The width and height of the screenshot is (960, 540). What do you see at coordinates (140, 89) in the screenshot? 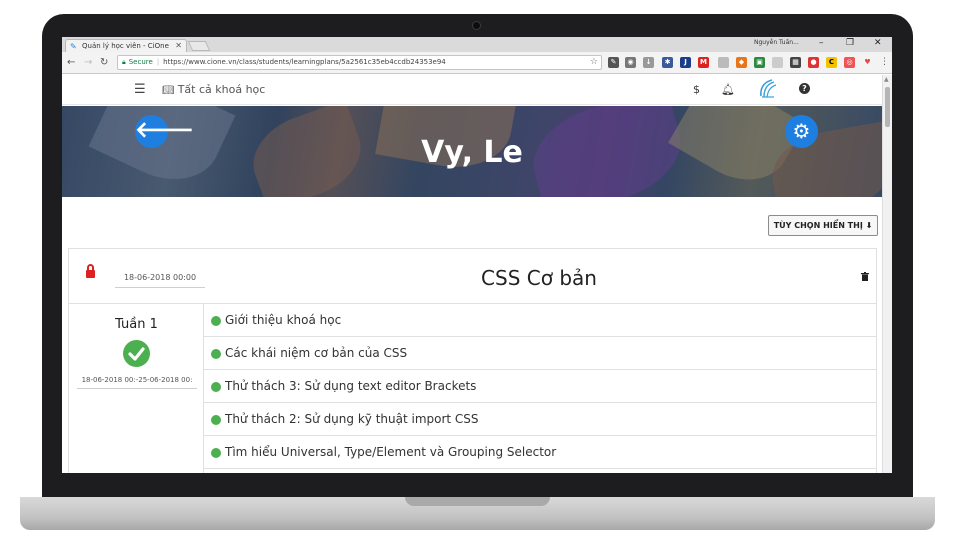
I see `hamburger-menu-icon: ☰` at bounding box center [140, 89].